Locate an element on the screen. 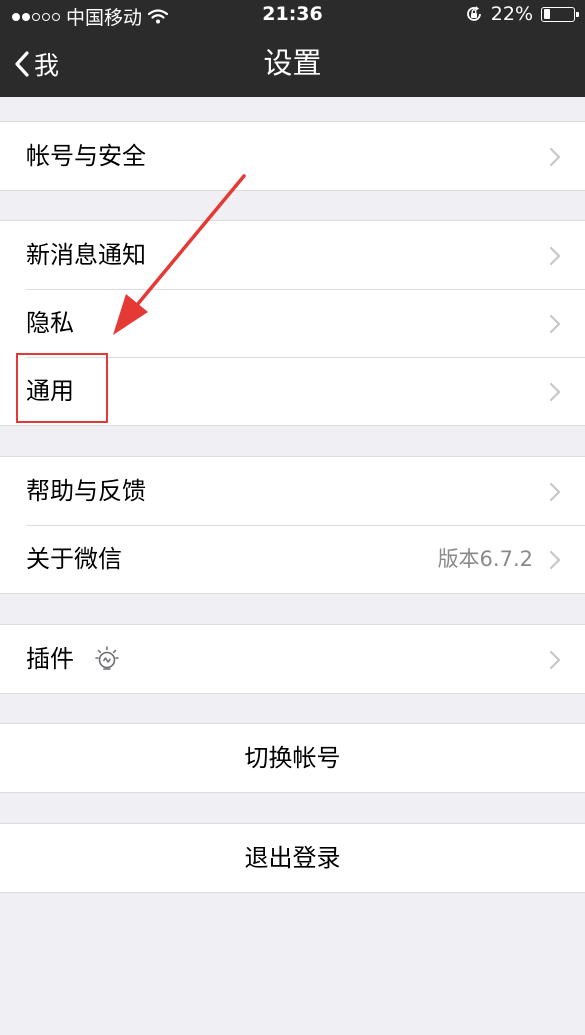 This screenshot has width=585, height=1035. page-title: 设置 is located at coordinates (292, 63).